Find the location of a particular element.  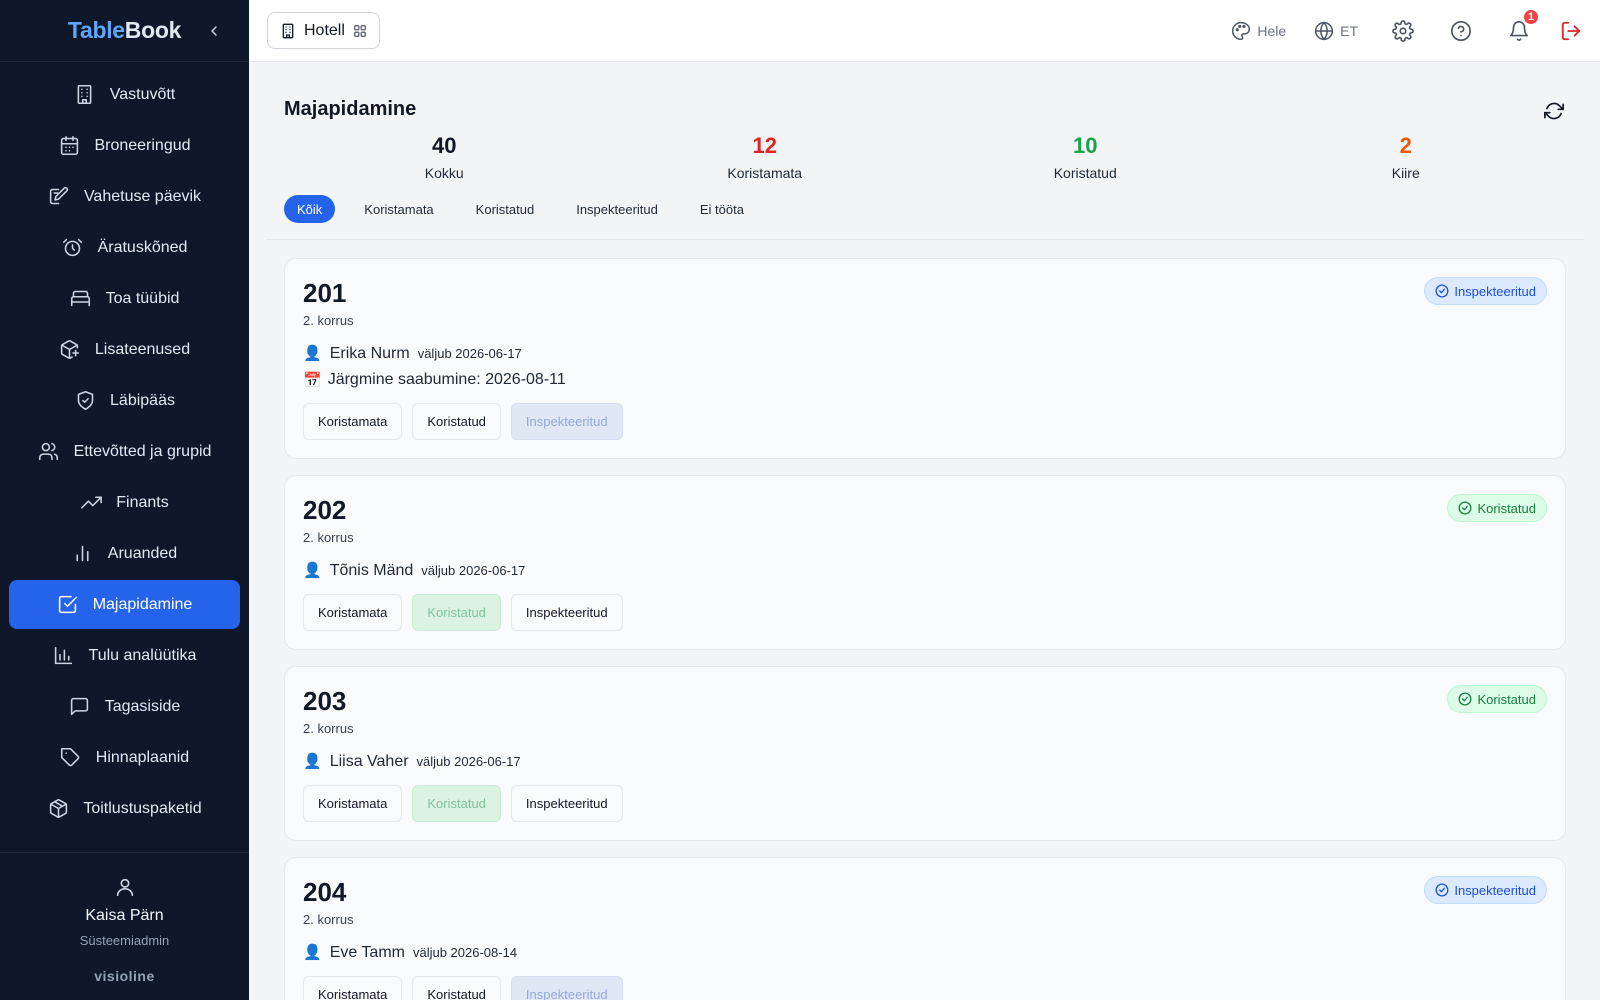

filter-tab-2: Koristatud is located at coordinates (505, 209).